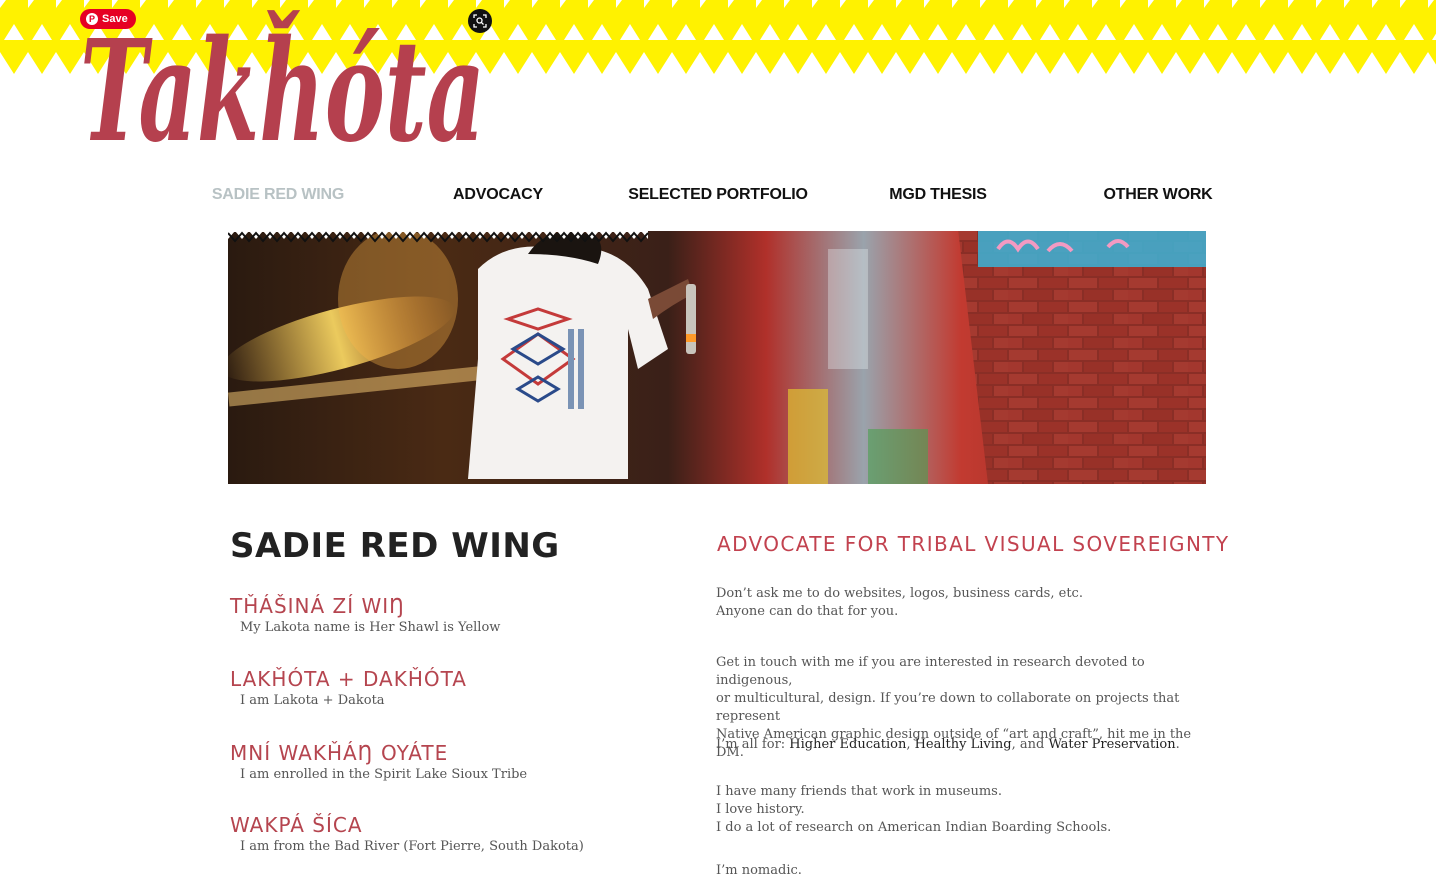 This screenshot has width=1436, height=885. What do you see at coordinates (370, 627) in the screenshot?
I see `fact-text: My Lakota name is Her Shawl is Yellow` at bounding box center [370, 627].